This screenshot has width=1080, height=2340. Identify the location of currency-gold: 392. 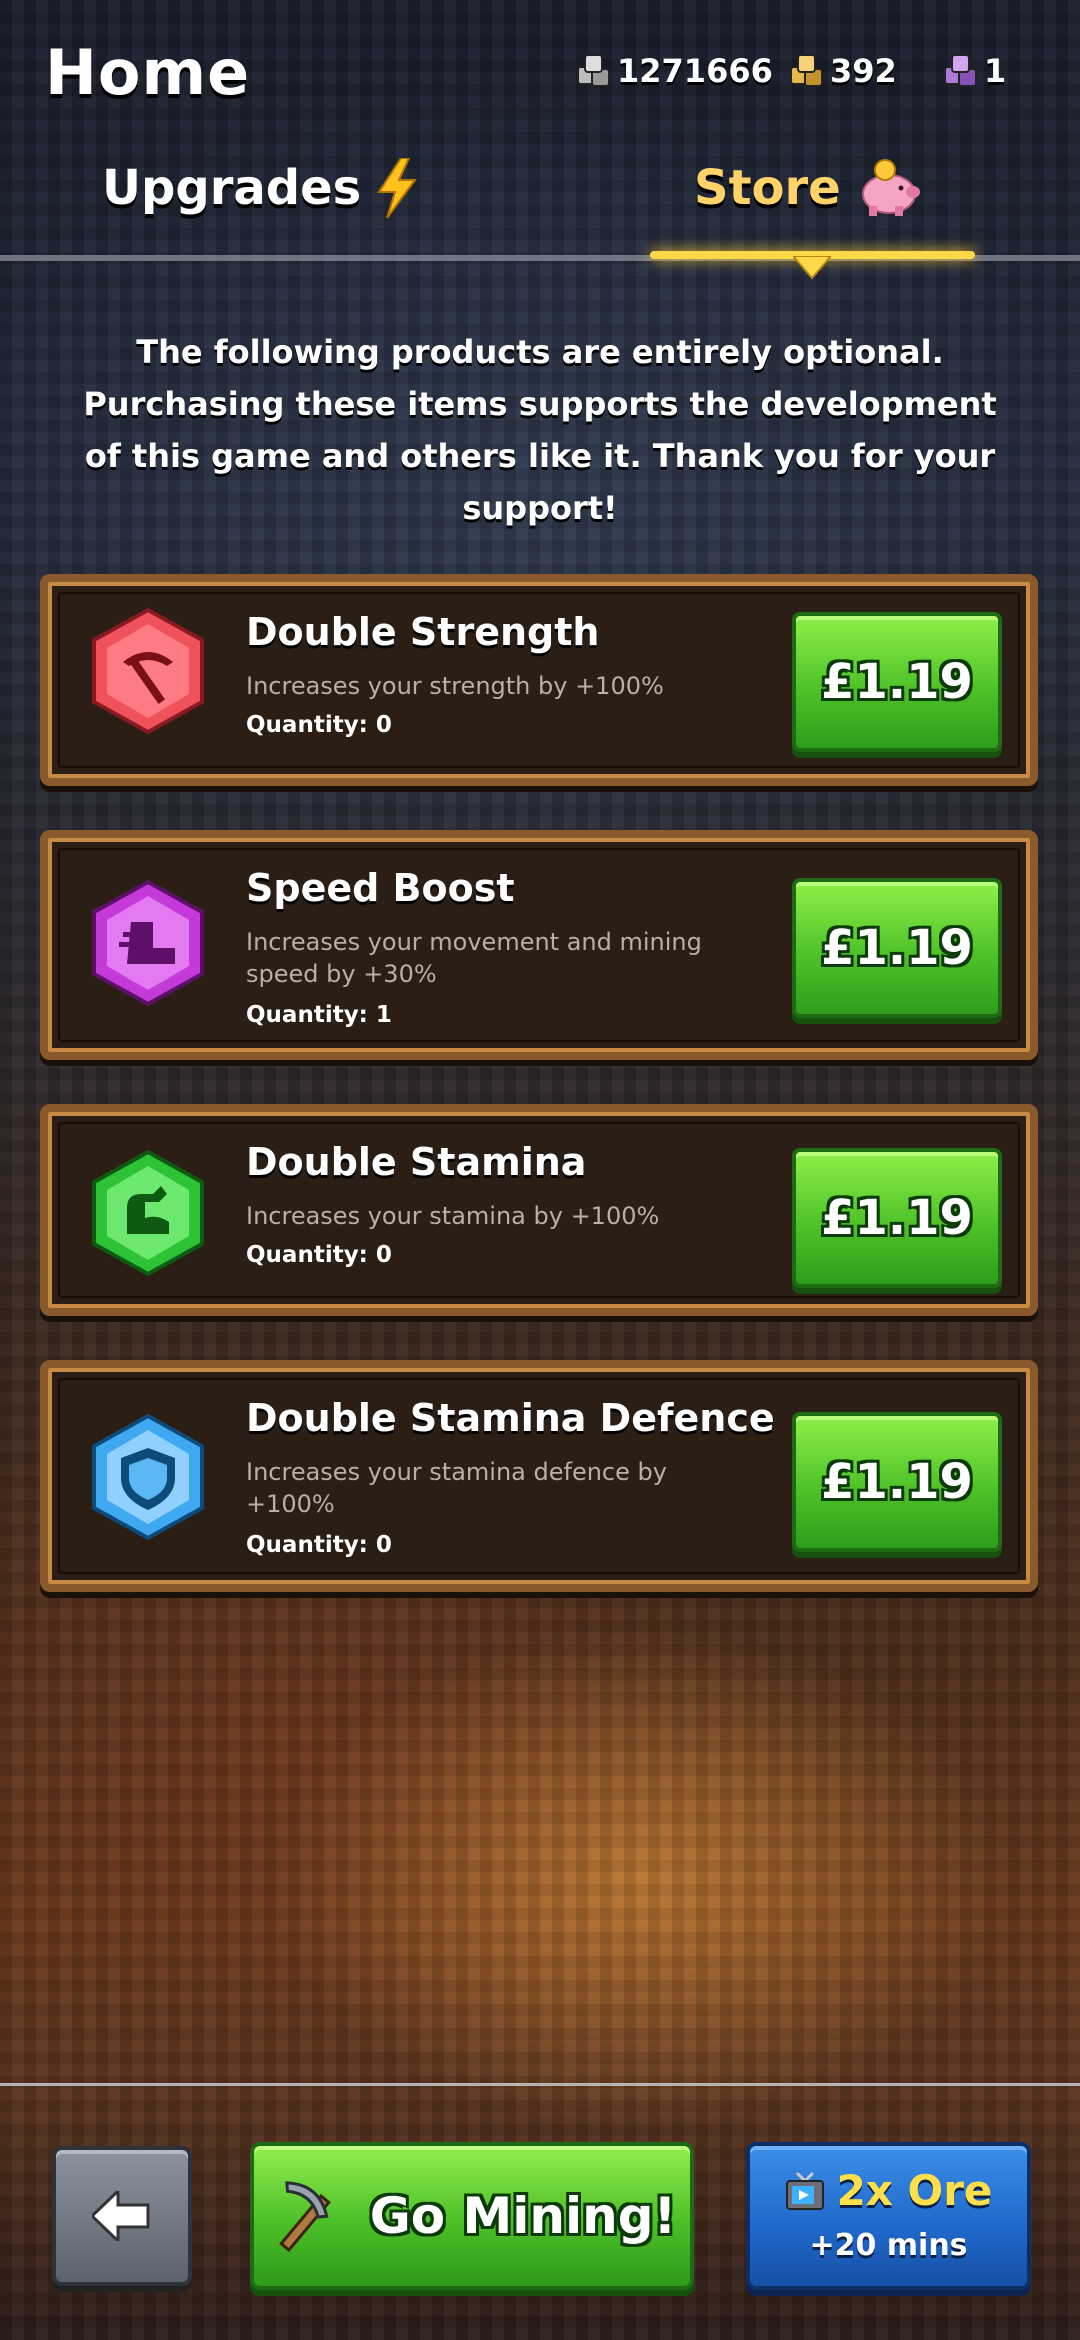
(842, 71).